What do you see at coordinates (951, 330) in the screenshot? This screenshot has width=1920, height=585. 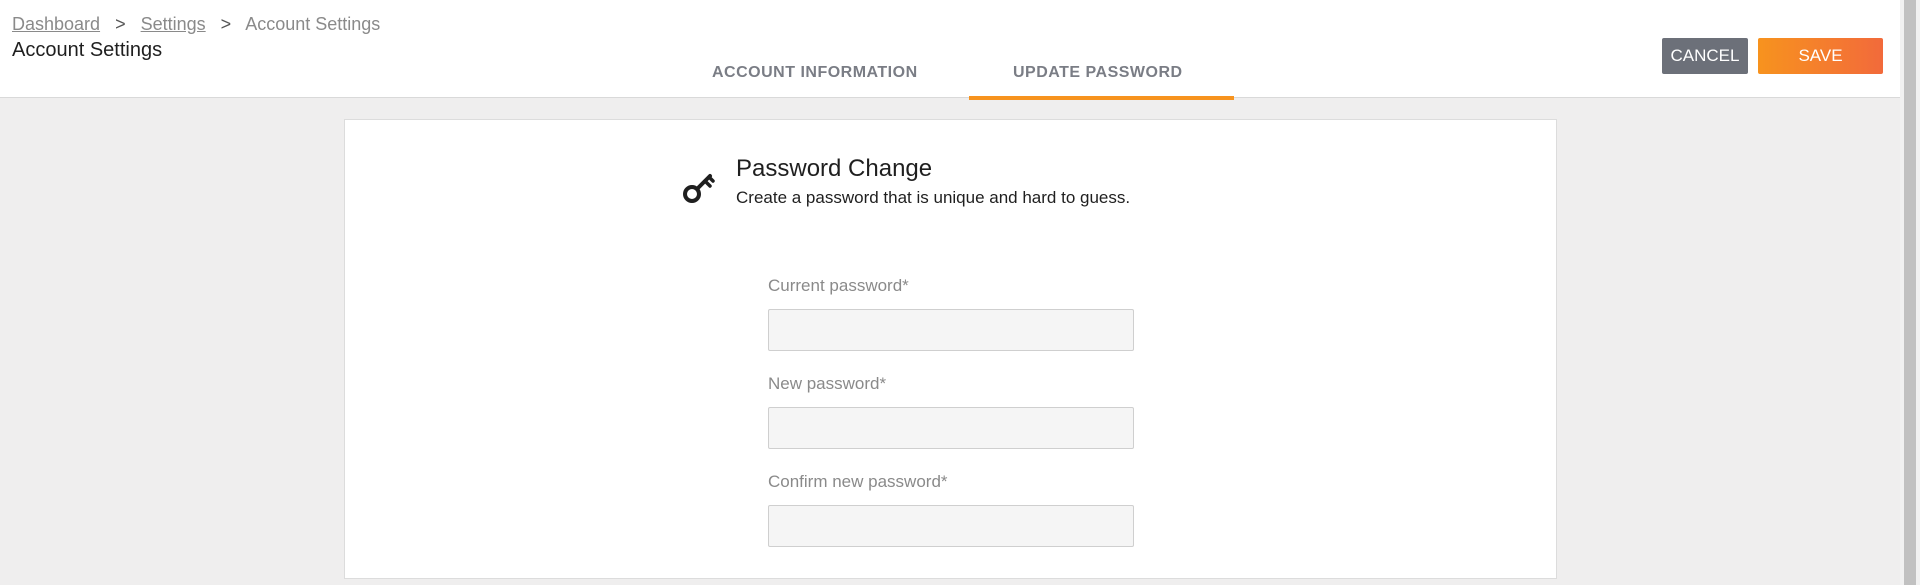 I see `current-password-input` at bounding box center [951, 330].